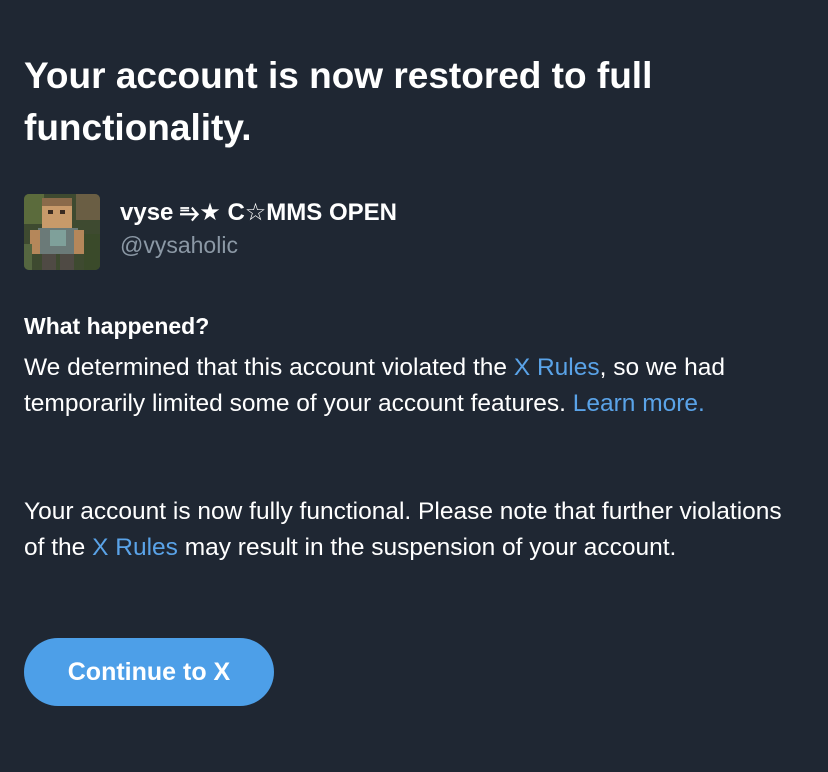  Describe the element at coordinates (258, 212) in the screenshot. I see `display-name: vyse ⥱★ C☆MMS OPEN` at that location.